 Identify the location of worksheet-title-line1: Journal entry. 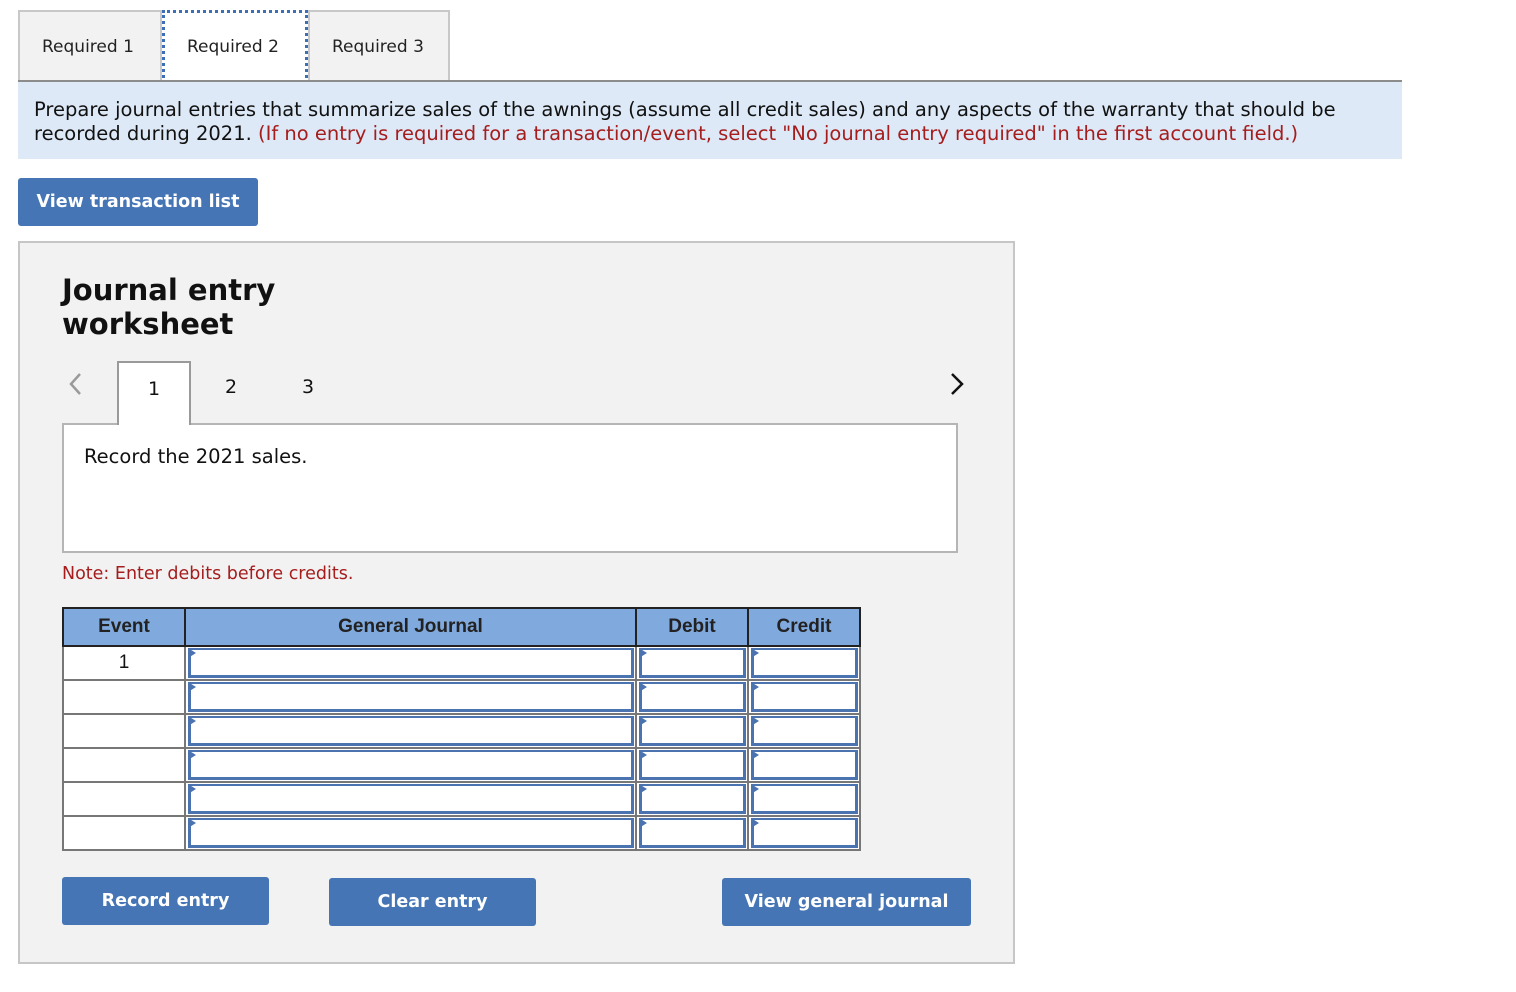
(169, 290).